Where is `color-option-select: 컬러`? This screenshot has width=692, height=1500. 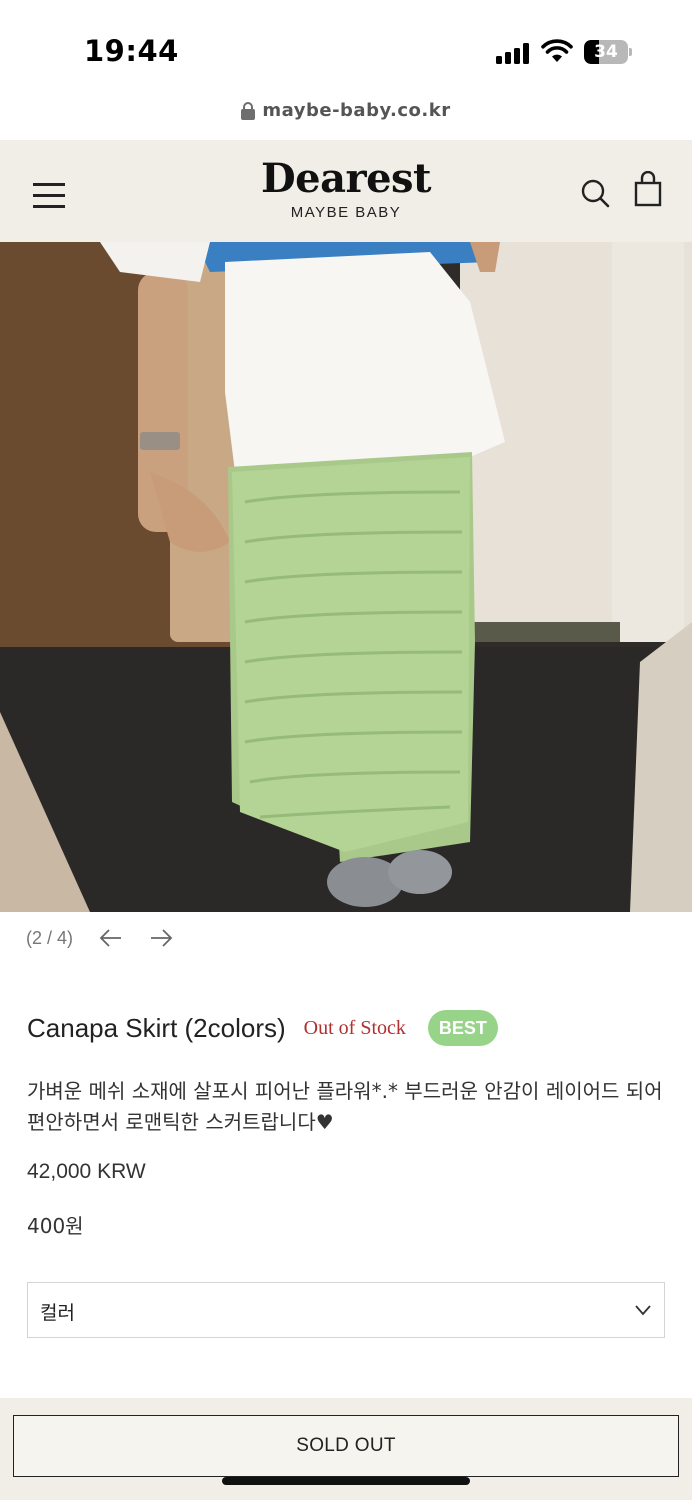 color-option-select: 컬러 is located at coordinates (346, 1310).